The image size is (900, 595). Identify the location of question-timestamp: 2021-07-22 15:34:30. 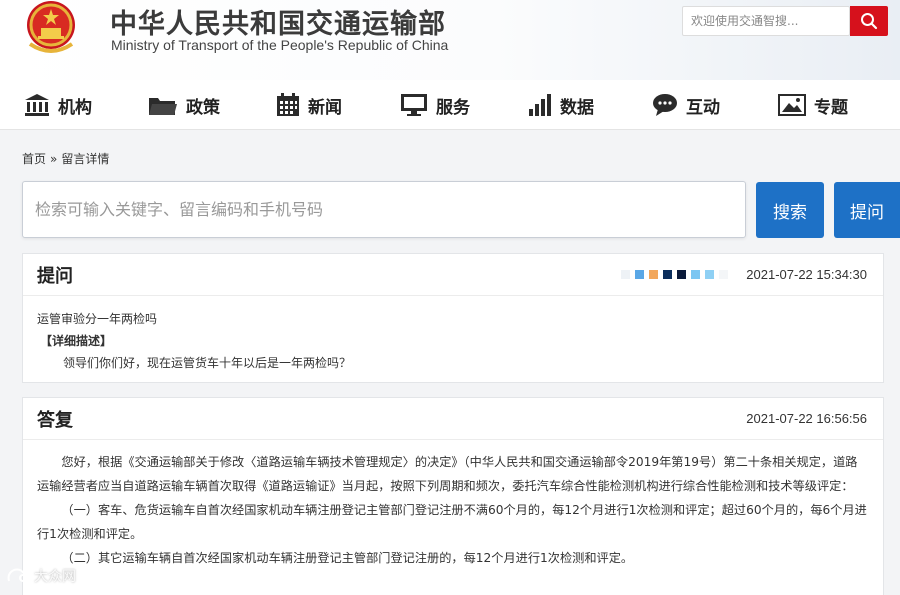
(806, 274).